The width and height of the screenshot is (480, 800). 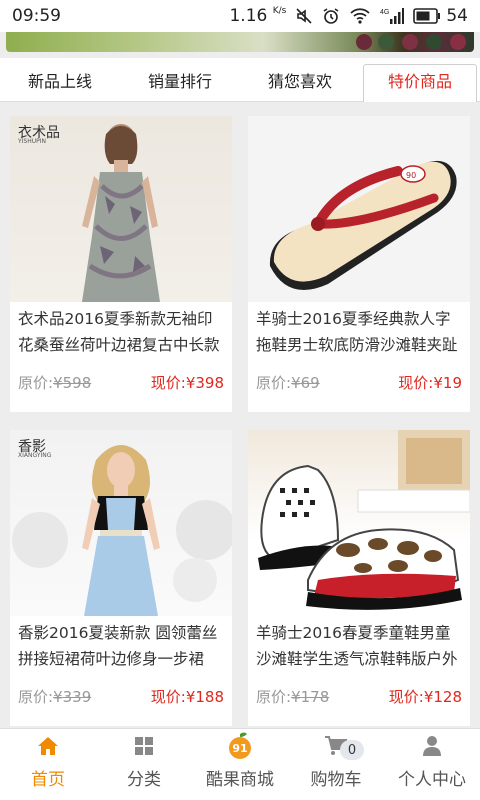 I want to click on signal-icon: 4G, so click(x=392, y=16).